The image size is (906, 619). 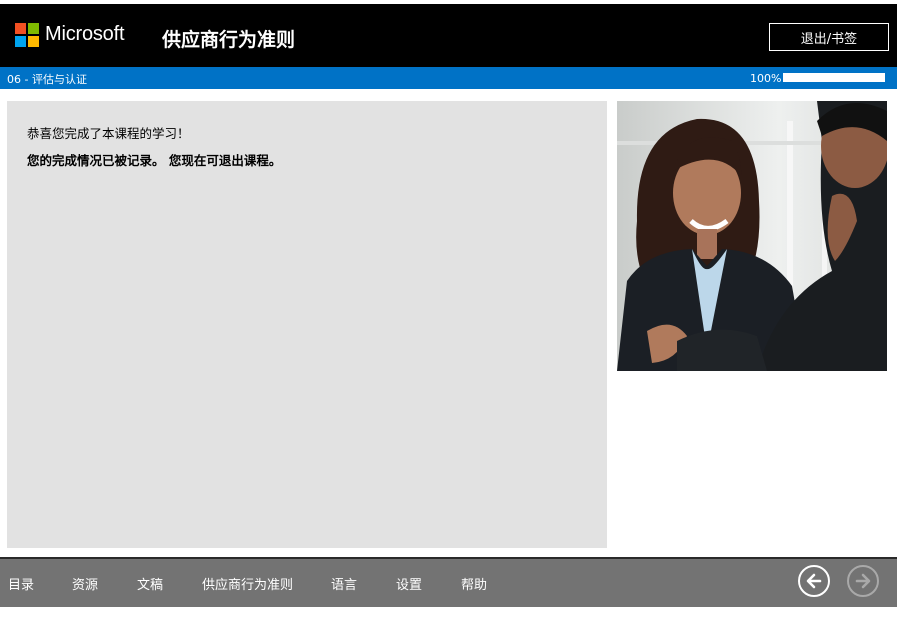 I want to click on footer-nav: 目录 资源 文稿 供应商行为准则 语言 设置 帮助, so click(x=448, y=582).